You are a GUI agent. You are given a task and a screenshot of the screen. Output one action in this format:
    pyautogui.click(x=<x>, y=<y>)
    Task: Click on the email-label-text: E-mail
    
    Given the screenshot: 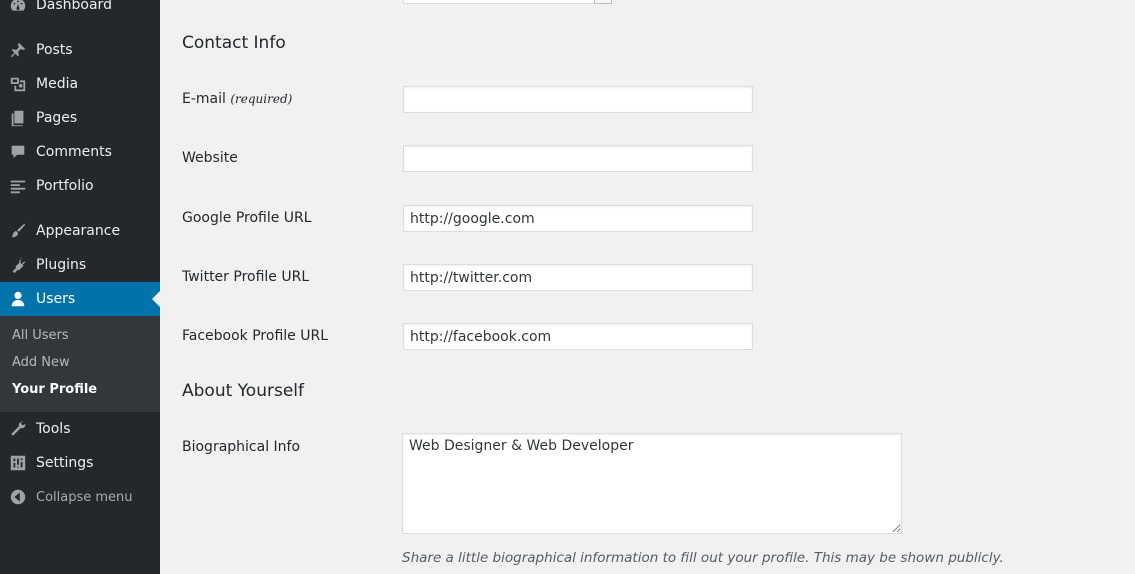 What is the action you would take?
    pyautogui.click(x=204, y=99)
    